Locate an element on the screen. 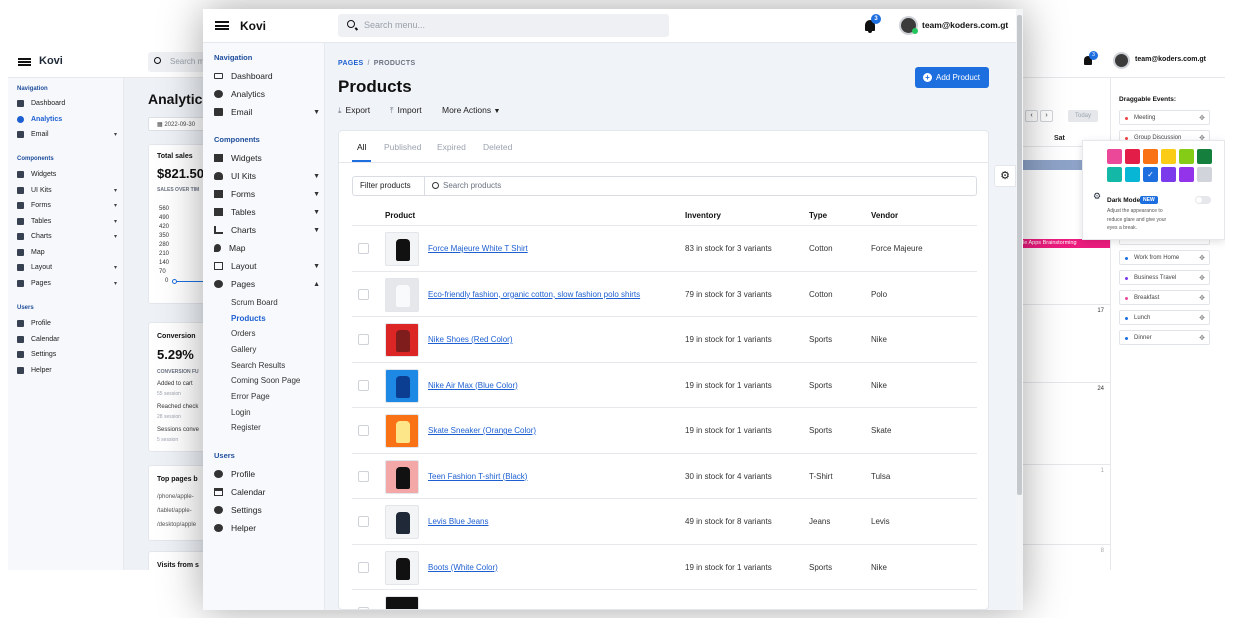 The height and width of the screenshot is (618, 1233). bg-sidebar-item-settings: Settings is located at coordinates (67, 354).